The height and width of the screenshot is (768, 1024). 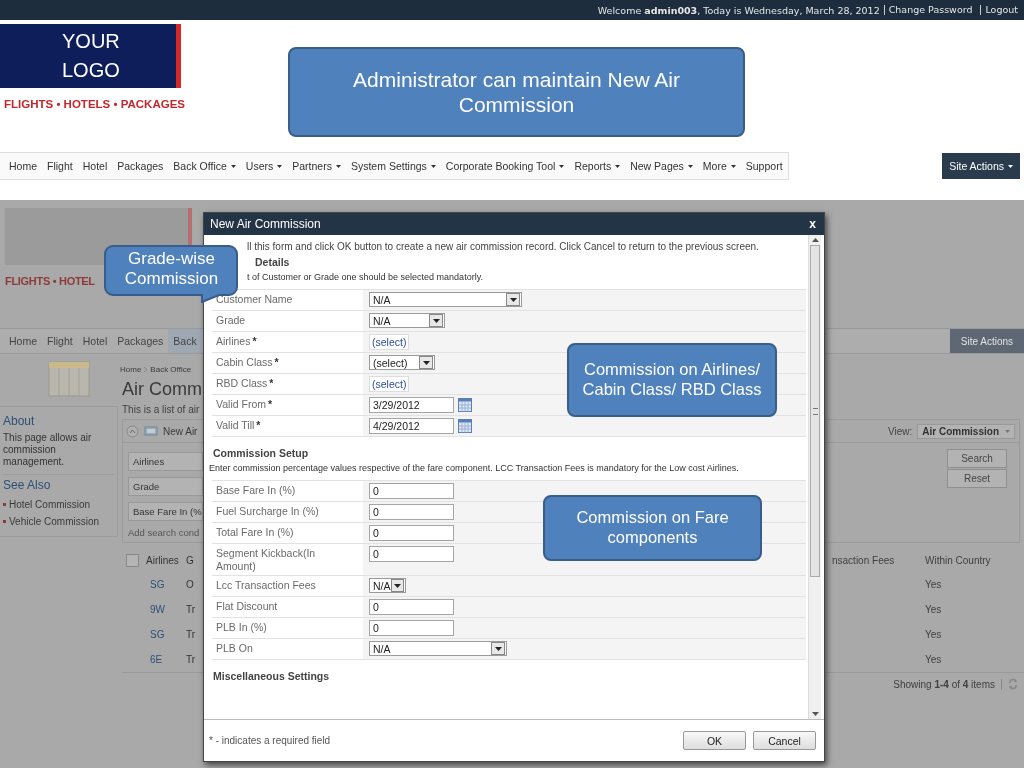 What do you see at coordinates (132, 560) in the screenshot?
I see `checkbox` at bounding box center [132, 560].